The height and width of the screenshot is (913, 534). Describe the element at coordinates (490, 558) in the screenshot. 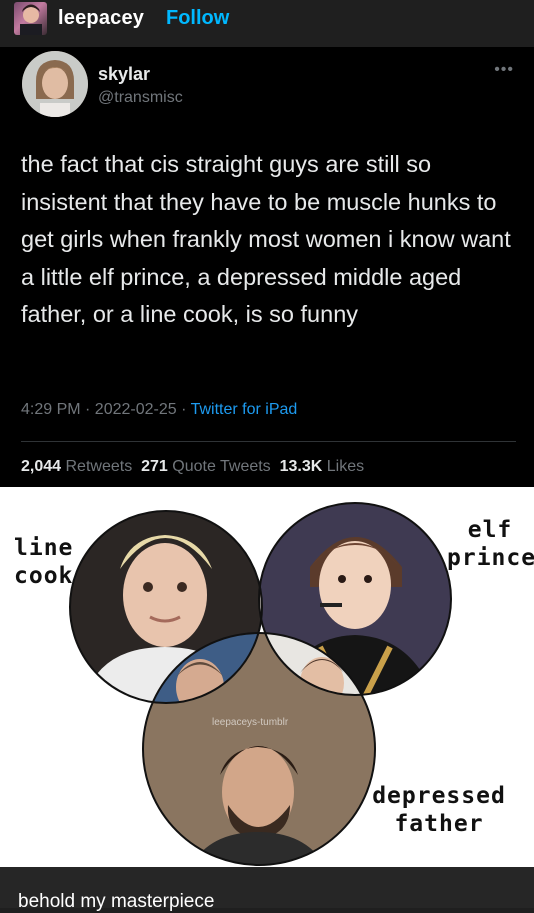

I see `label-elf-prince-line2: prince` at that location.